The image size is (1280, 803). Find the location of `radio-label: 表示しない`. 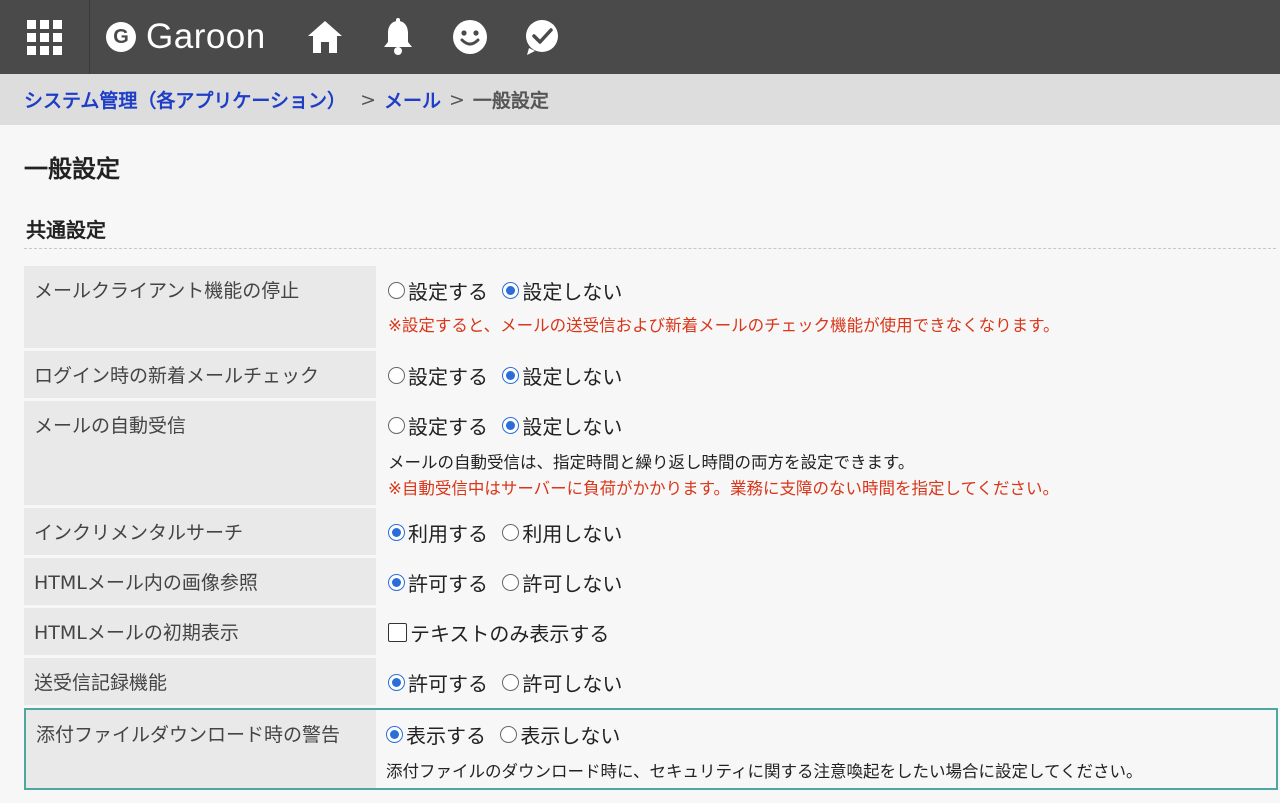

radio-label: 表示しない is located at coordinates (570, 736).